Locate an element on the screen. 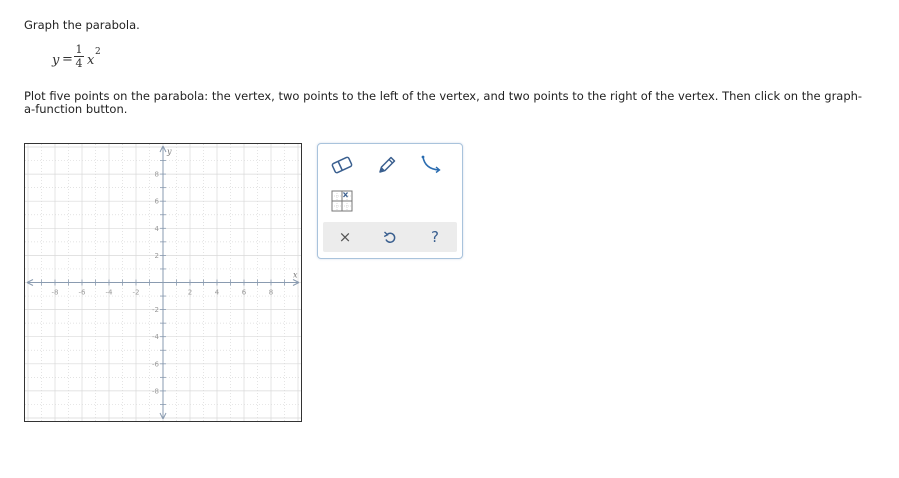  equation-variable: x is located at coordinates (91, 60).